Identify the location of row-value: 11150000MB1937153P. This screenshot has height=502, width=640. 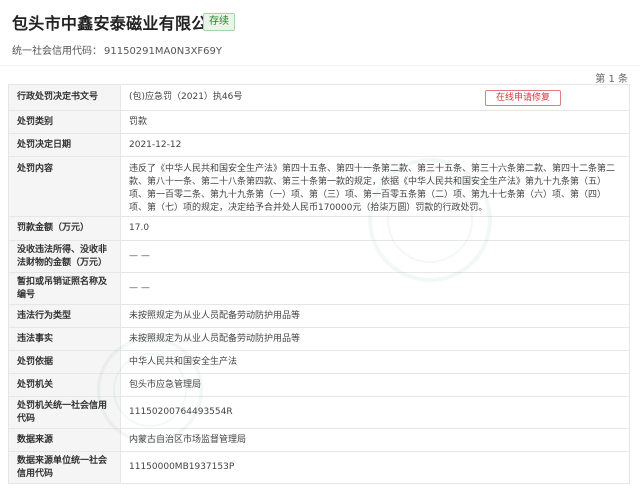
(182, 467).